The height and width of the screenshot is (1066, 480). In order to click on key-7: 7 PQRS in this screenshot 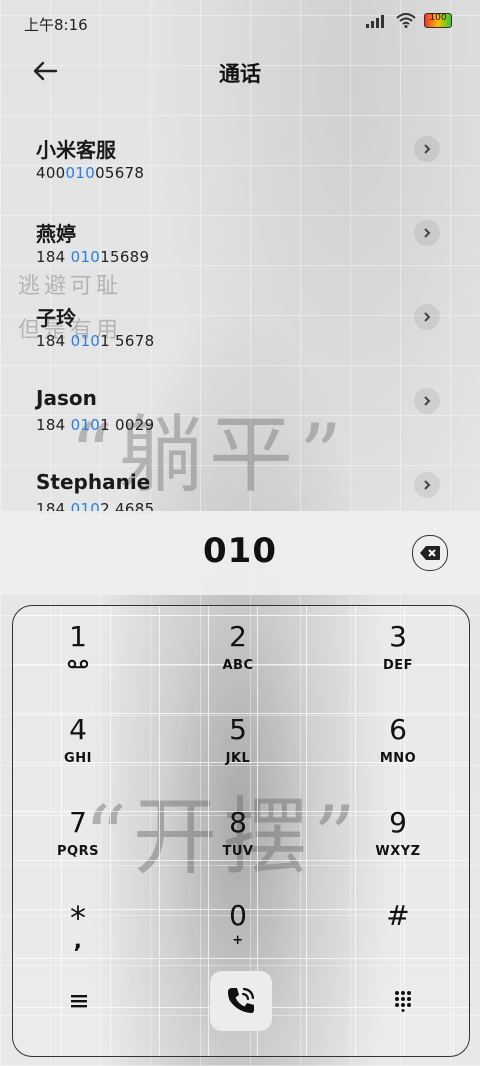, I will do `click(83, 837)`.